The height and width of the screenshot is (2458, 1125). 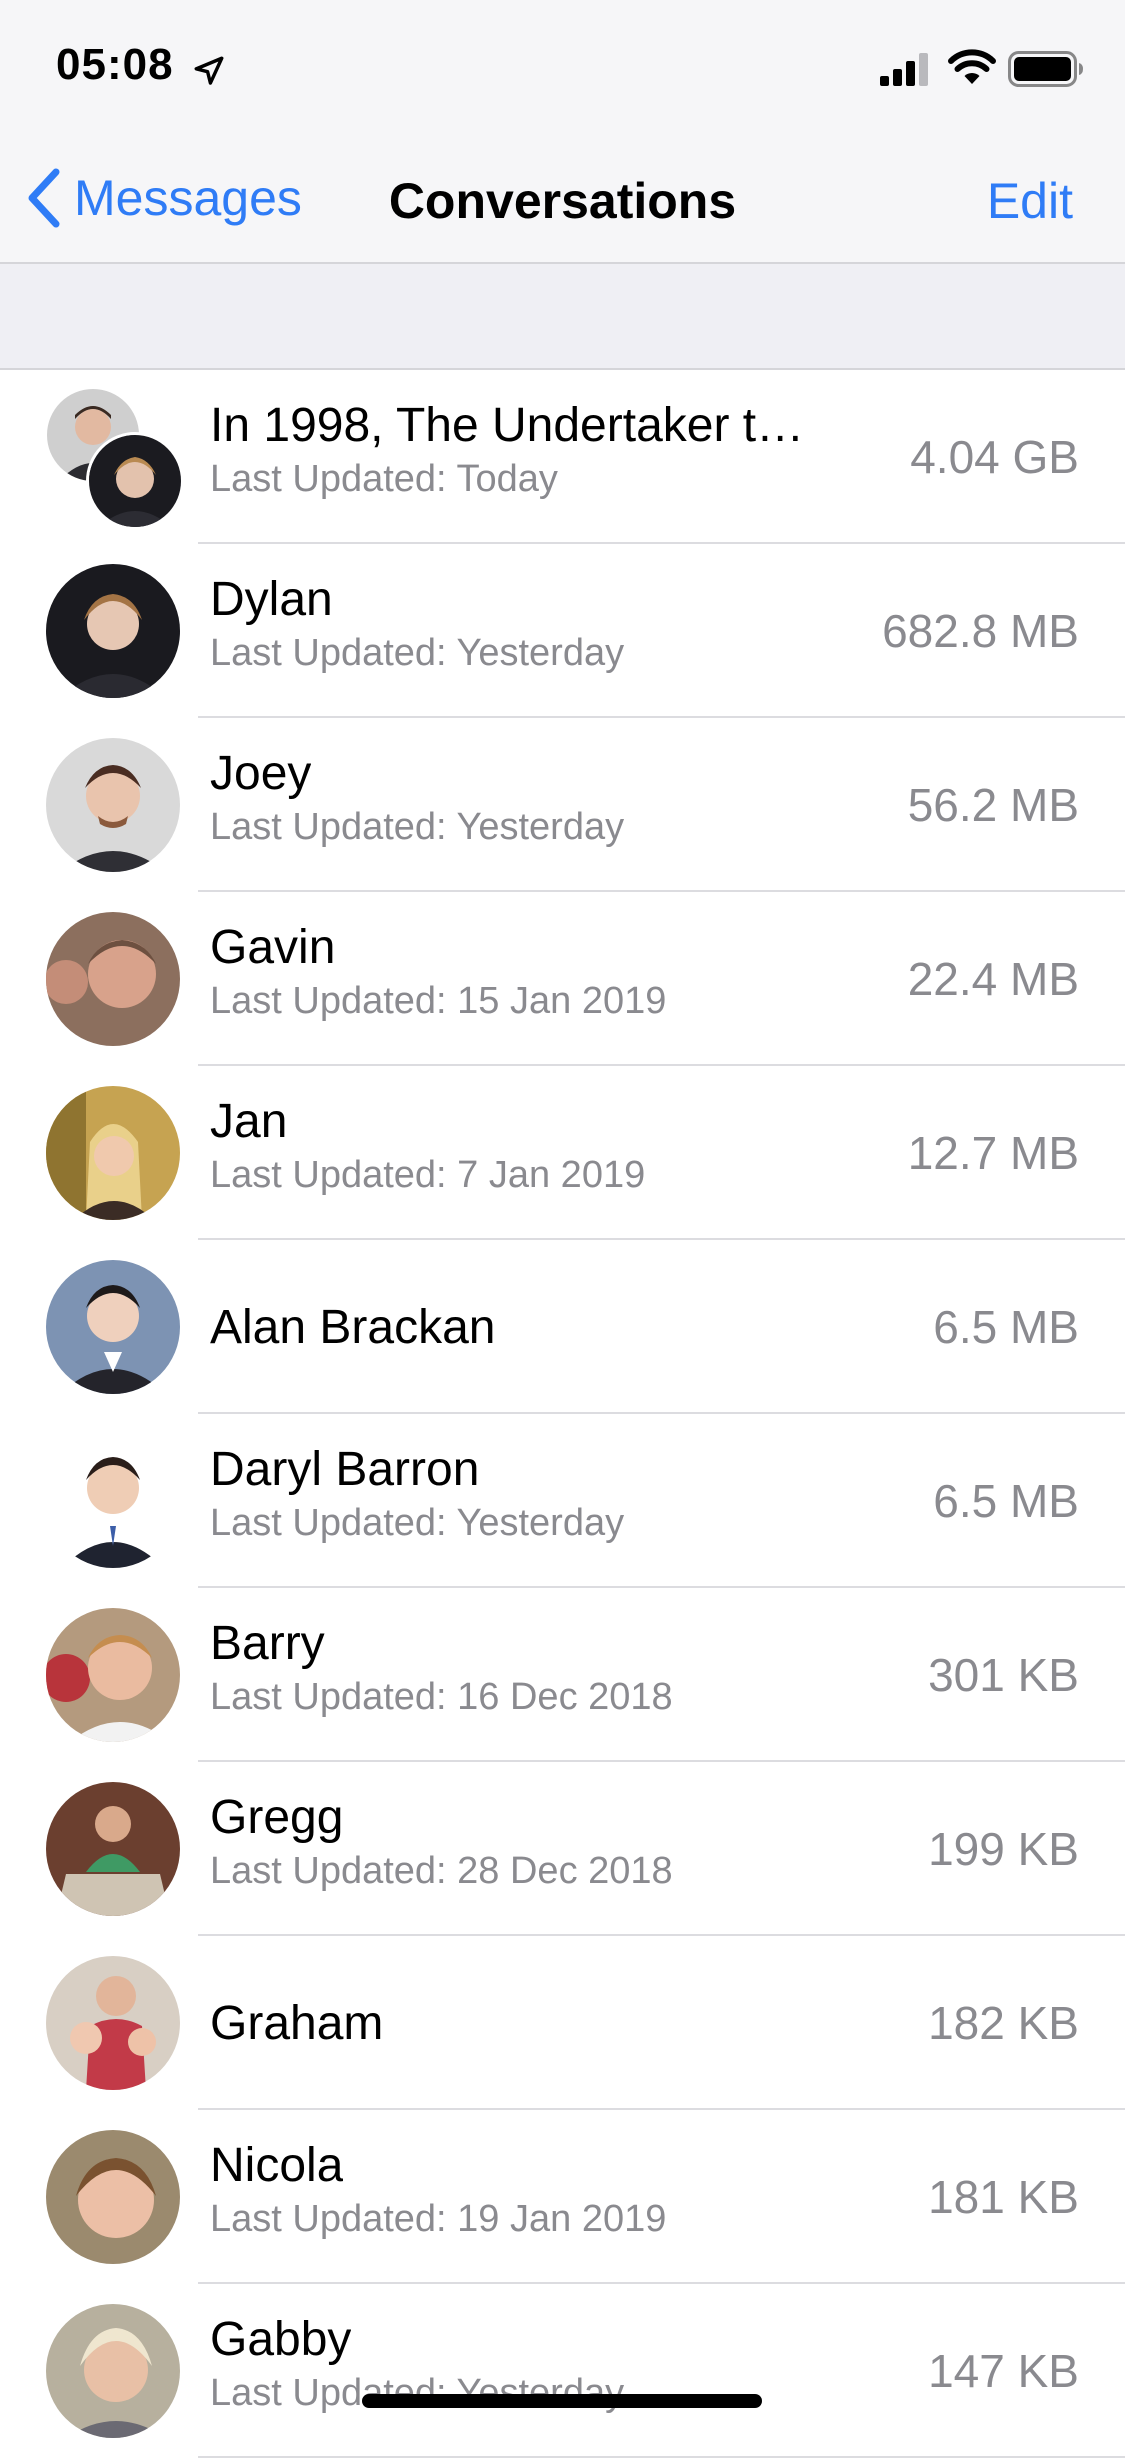 I want to click on conversation-size: 22.4 MB, so click(x=993, y=979).